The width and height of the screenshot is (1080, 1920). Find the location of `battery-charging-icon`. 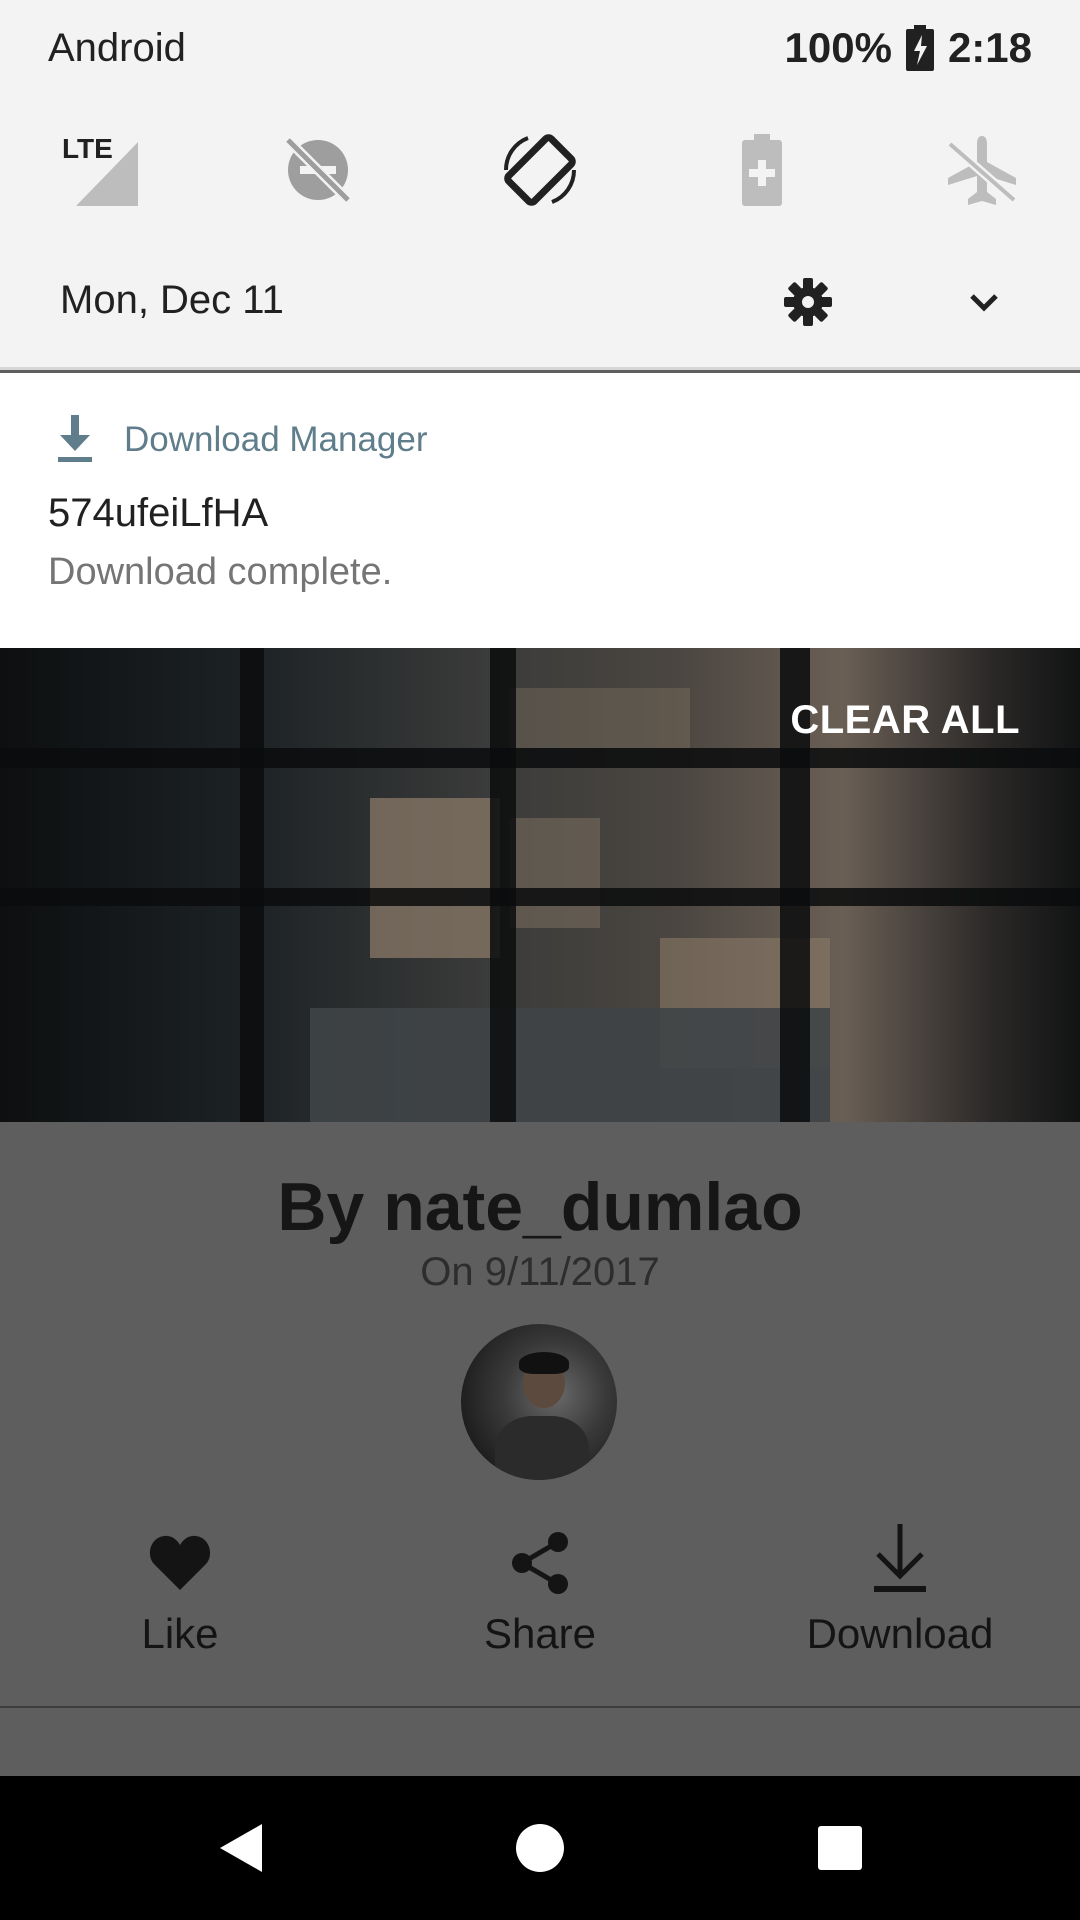

battery-charging-icon is located at coordinates (919, 48).